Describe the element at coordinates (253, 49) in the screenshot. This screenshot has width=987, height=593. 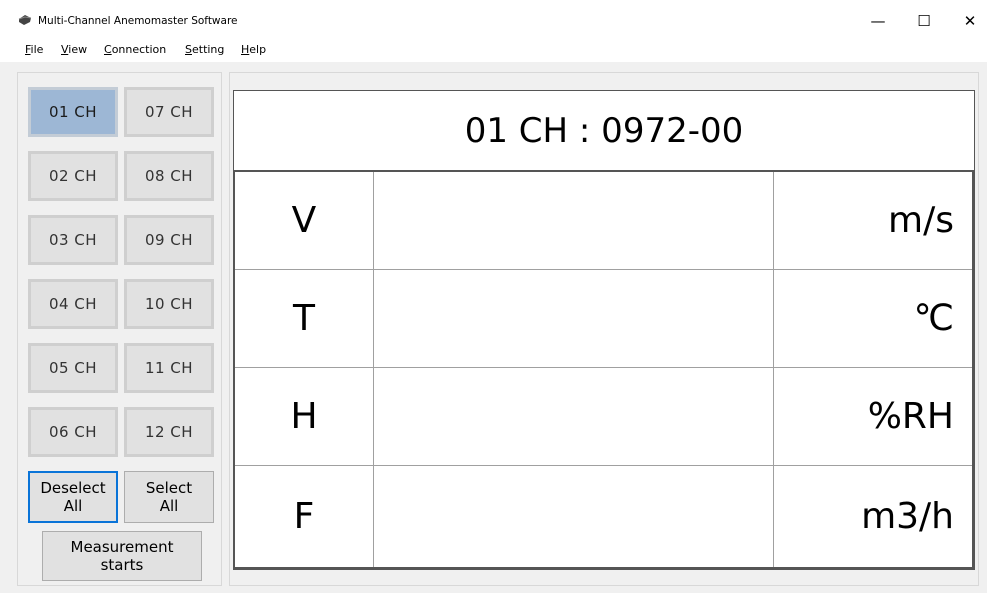
I see `menu-help: Help` at that location.